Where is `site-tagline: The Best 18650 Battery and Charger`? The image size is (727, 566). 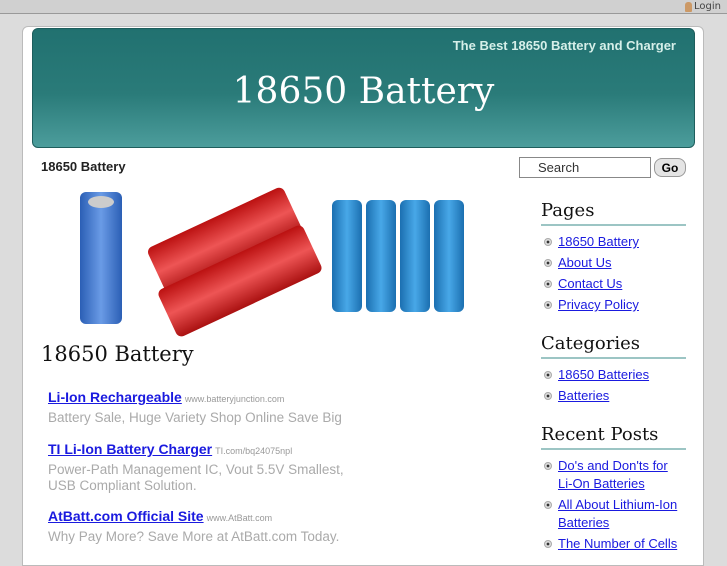 site-tagline: The Best 18650 Battery and Charger is located at coordinates (564, 45).